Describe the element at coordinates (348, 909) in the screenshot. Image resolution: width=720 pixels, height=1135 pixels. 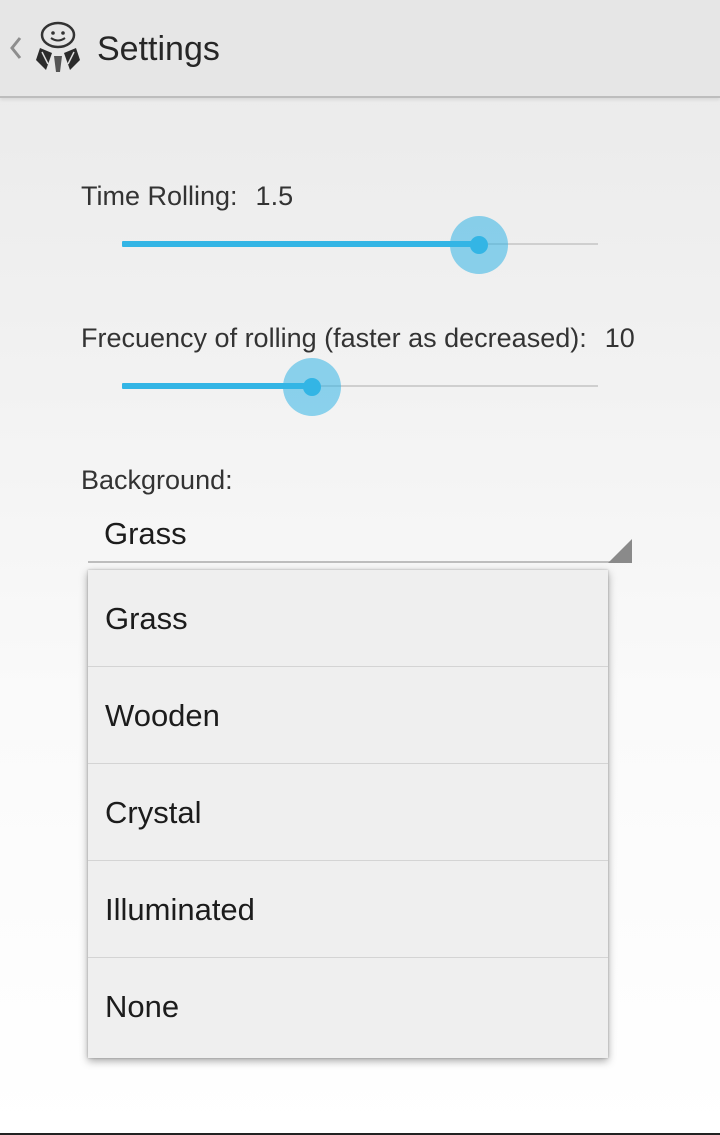
I see `dropdown-item-illuminated: Illuminated` at that location.